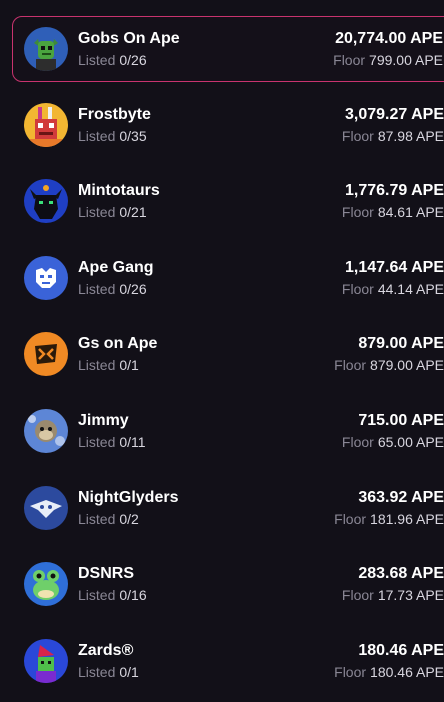 The width and height of the screenshot is (444, 702). Describe the element at coordinates (46, 124) in the screenshot. I see `robot-avatar-icon` at that location.